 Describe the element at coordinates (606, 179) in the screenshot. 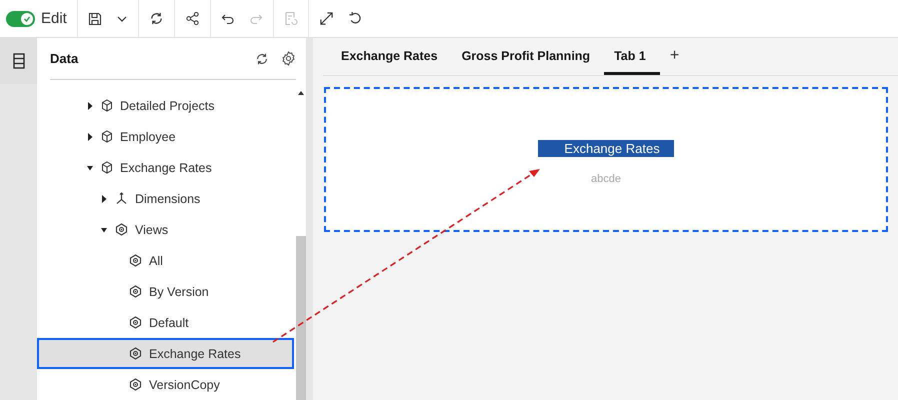

I see `caption-text: abcde` at that location.